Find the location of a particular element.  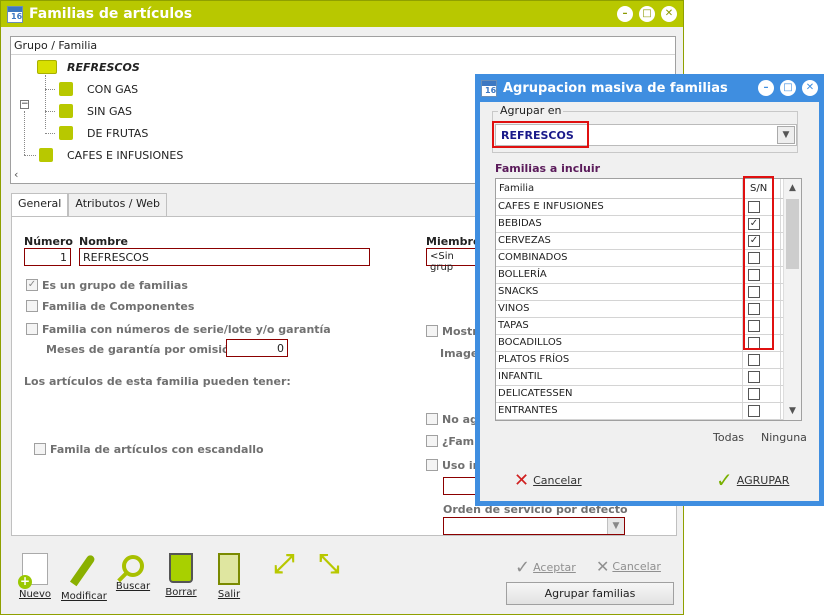

nuevo-button: Nuevo is located at coordinates (35, 576).